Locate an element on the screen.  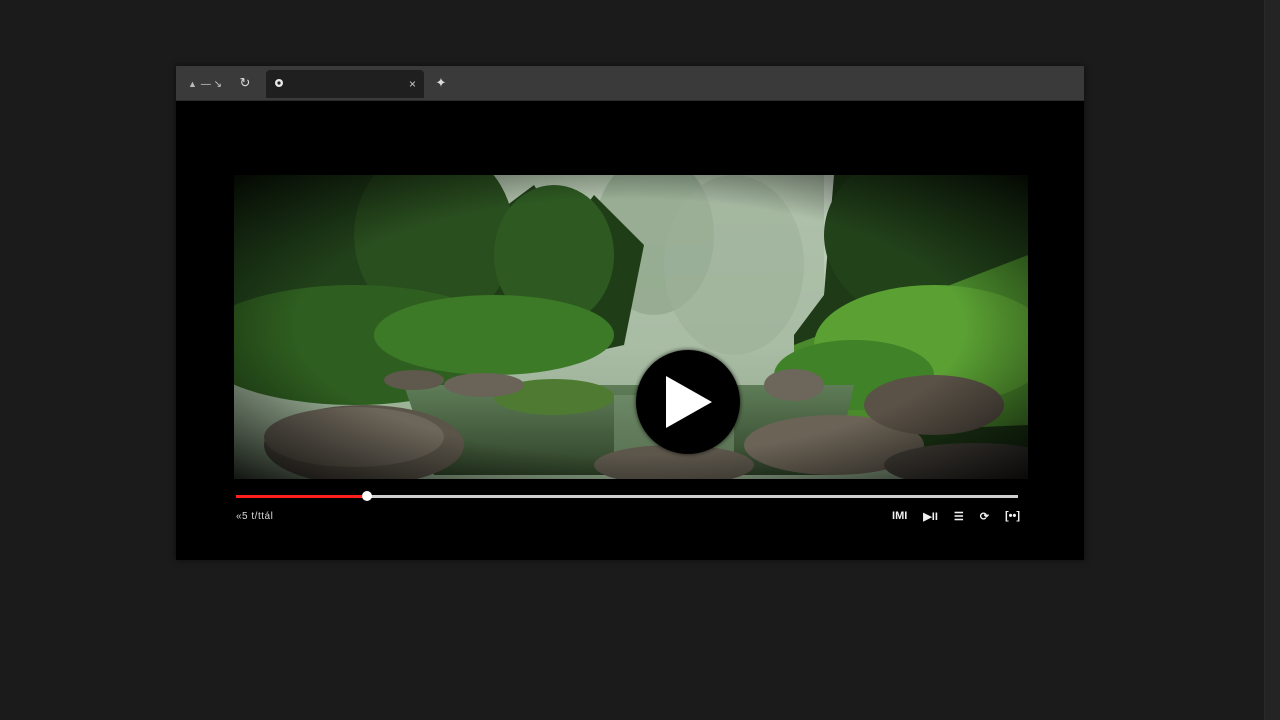
progress-fill is located at coordinates (302, 496).